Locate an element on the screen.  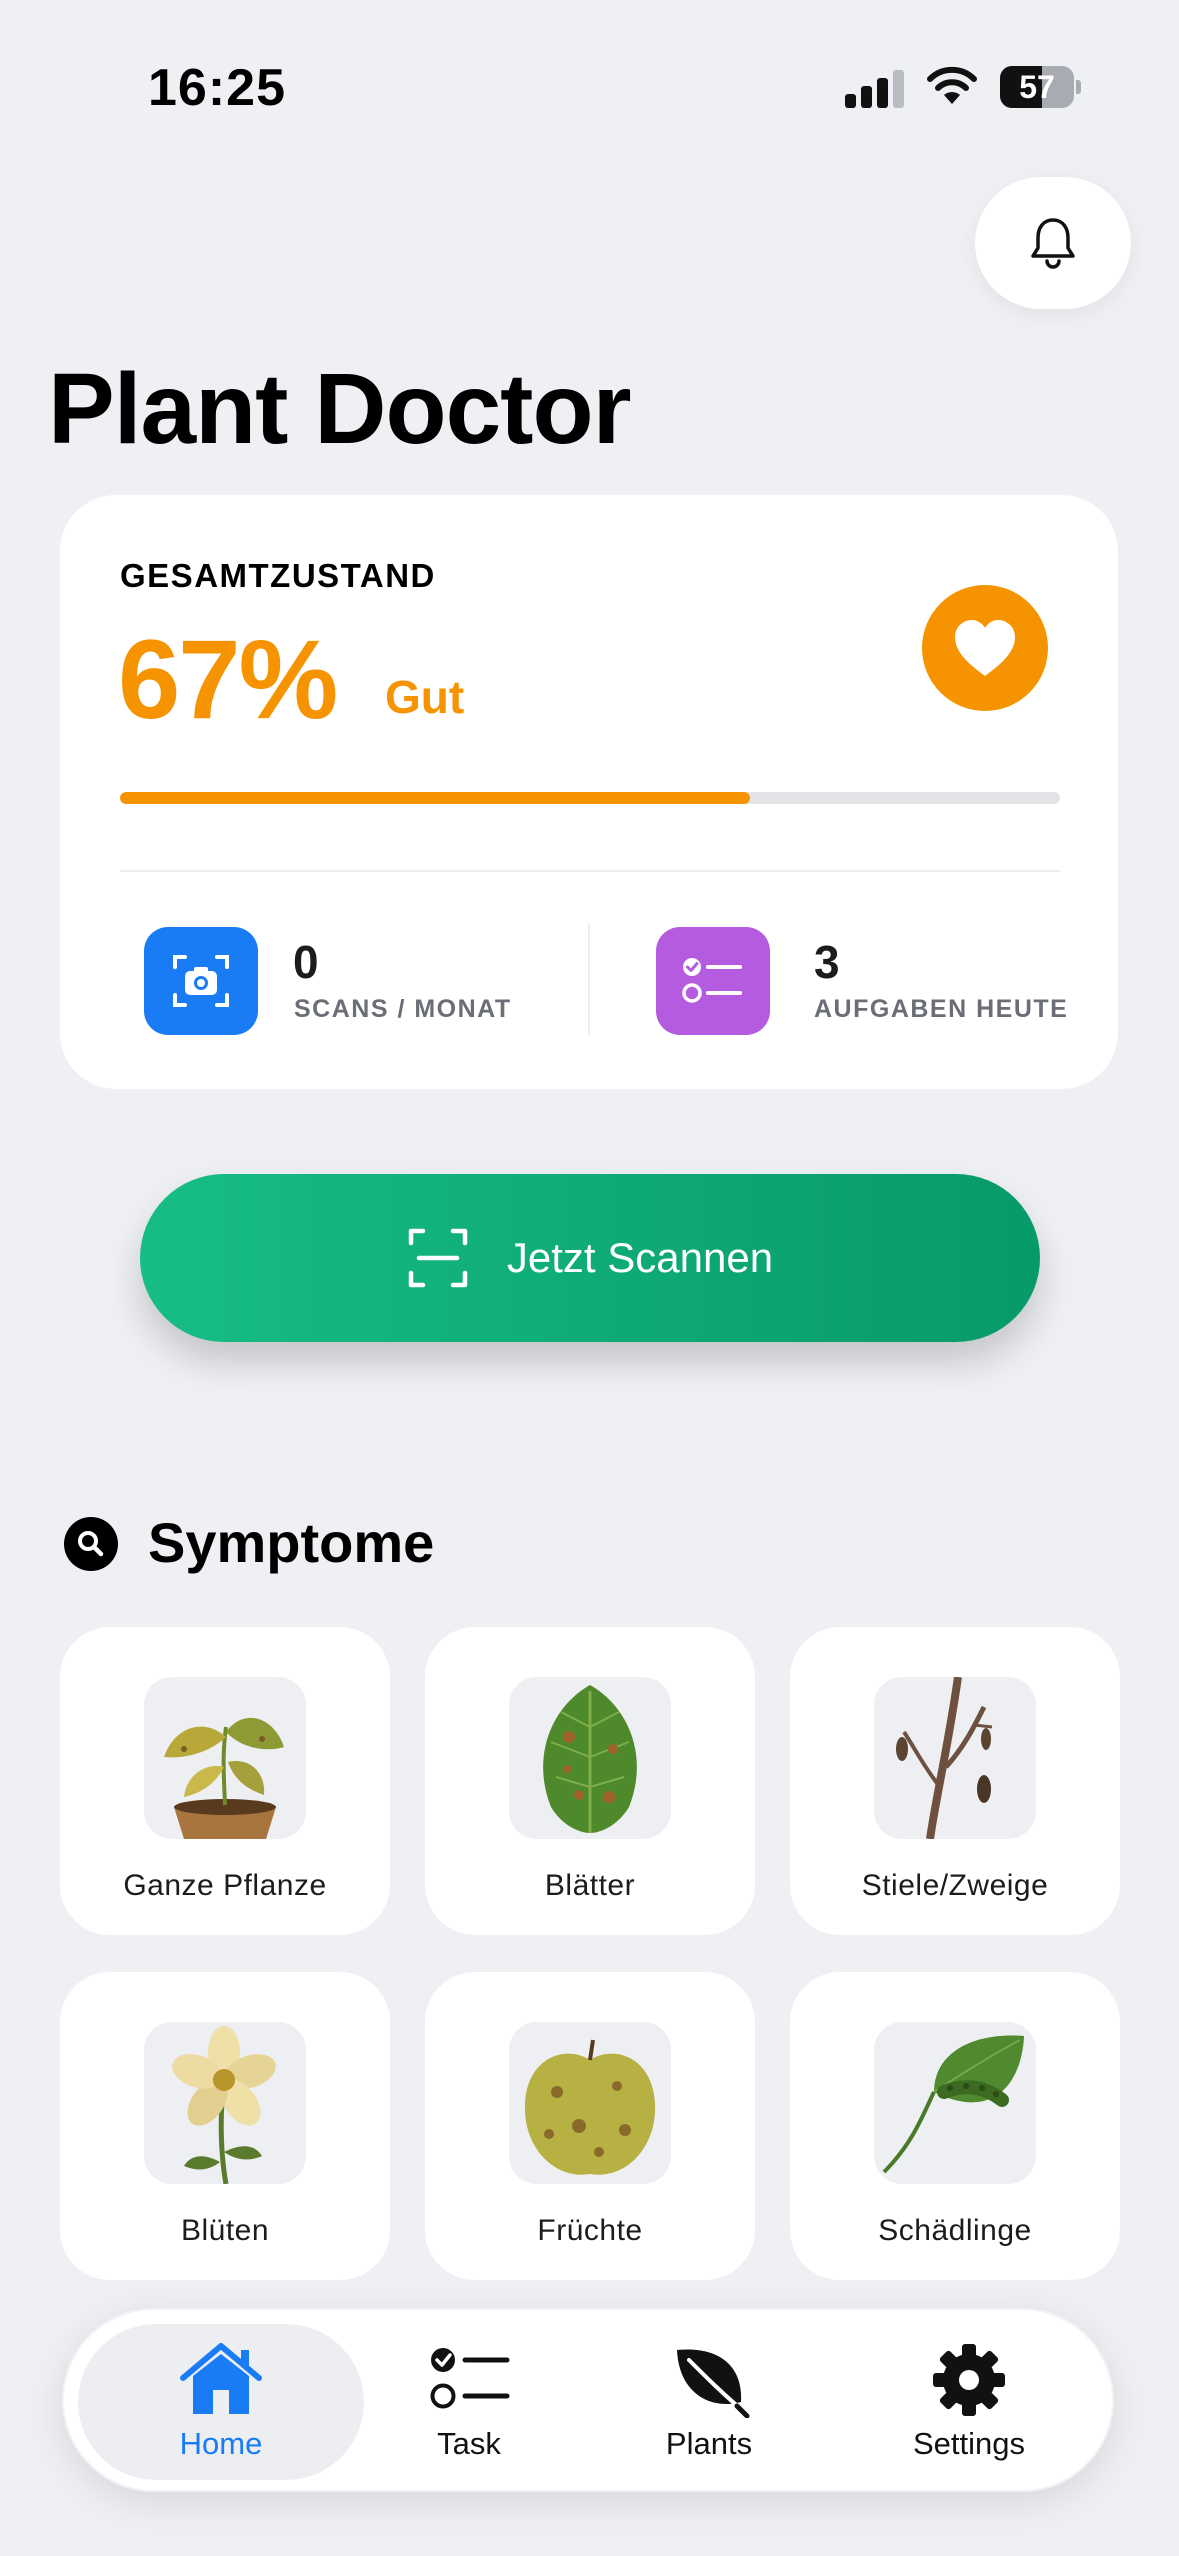
tab-label: Task is located at coordinates (469, 2443).